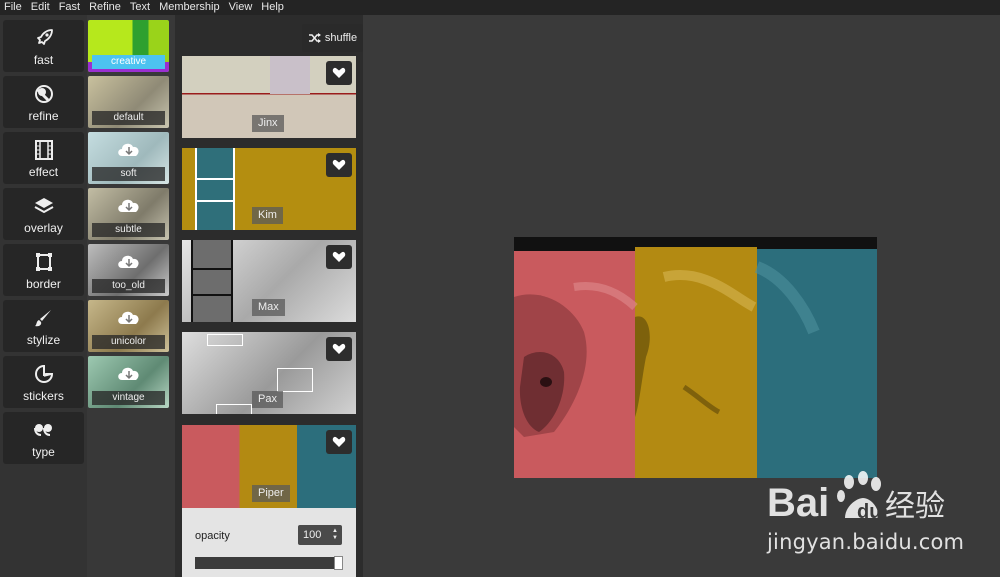  I want to click on category-label: creative, so click(128, 62).